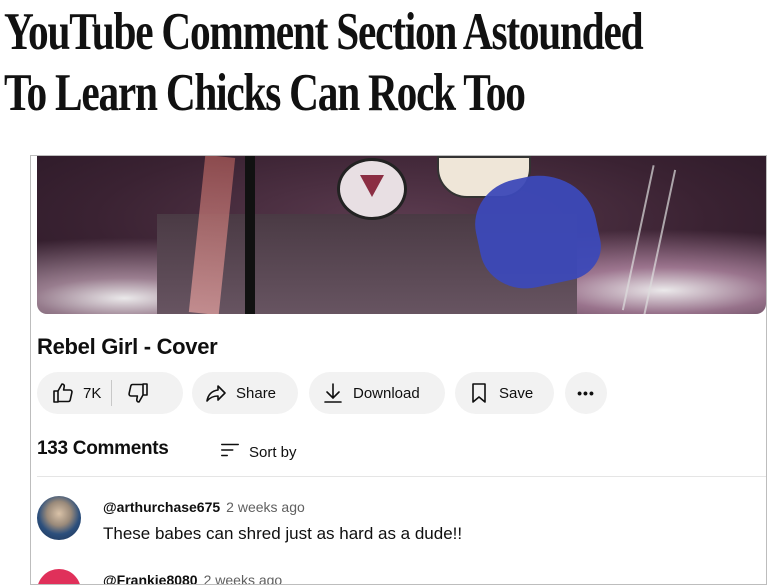 The width and height of the screenshot is (768, 588). What do you see at coordinates (256, 393) in the screenshot?
I see `share-label: Share` at bounding box center [256, 393].